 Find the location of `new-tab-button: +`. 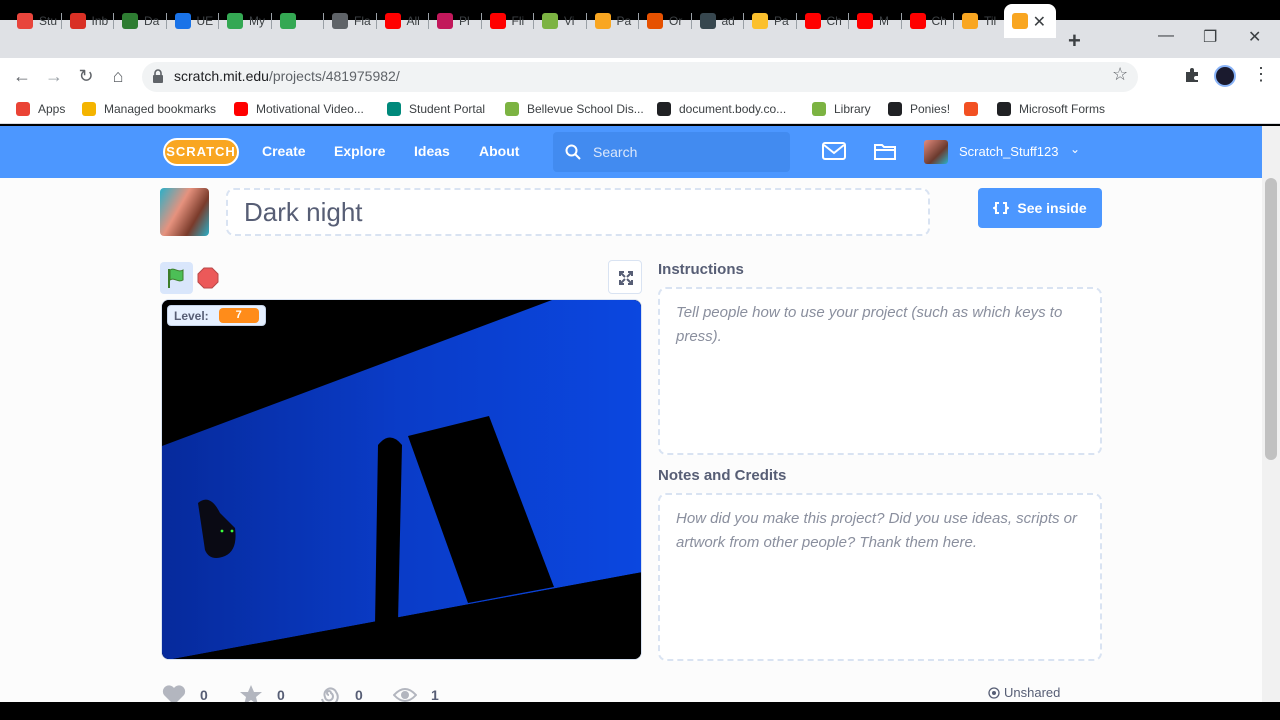

new-tab-button: + is located at coordinates (1074, 41).